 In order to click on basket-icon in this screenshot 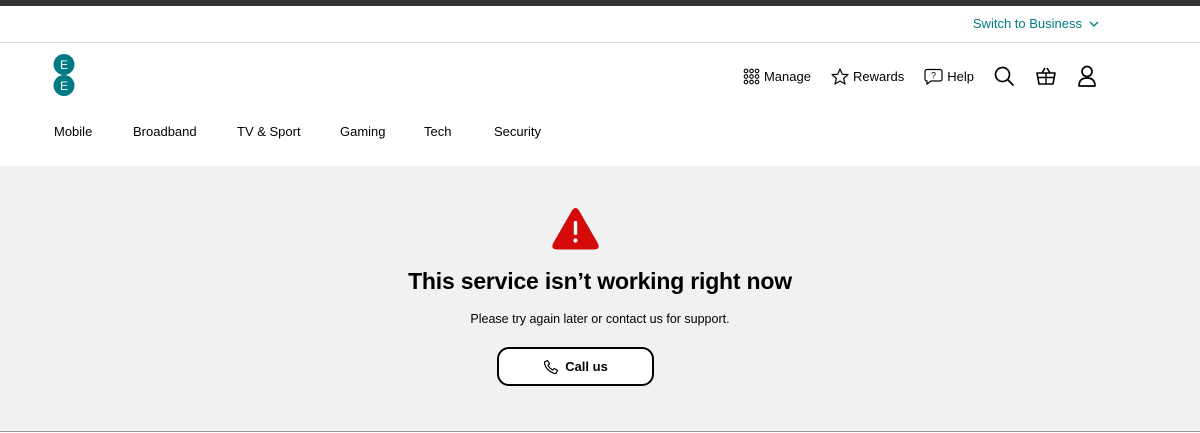, I will do `click(1046, 76)`.